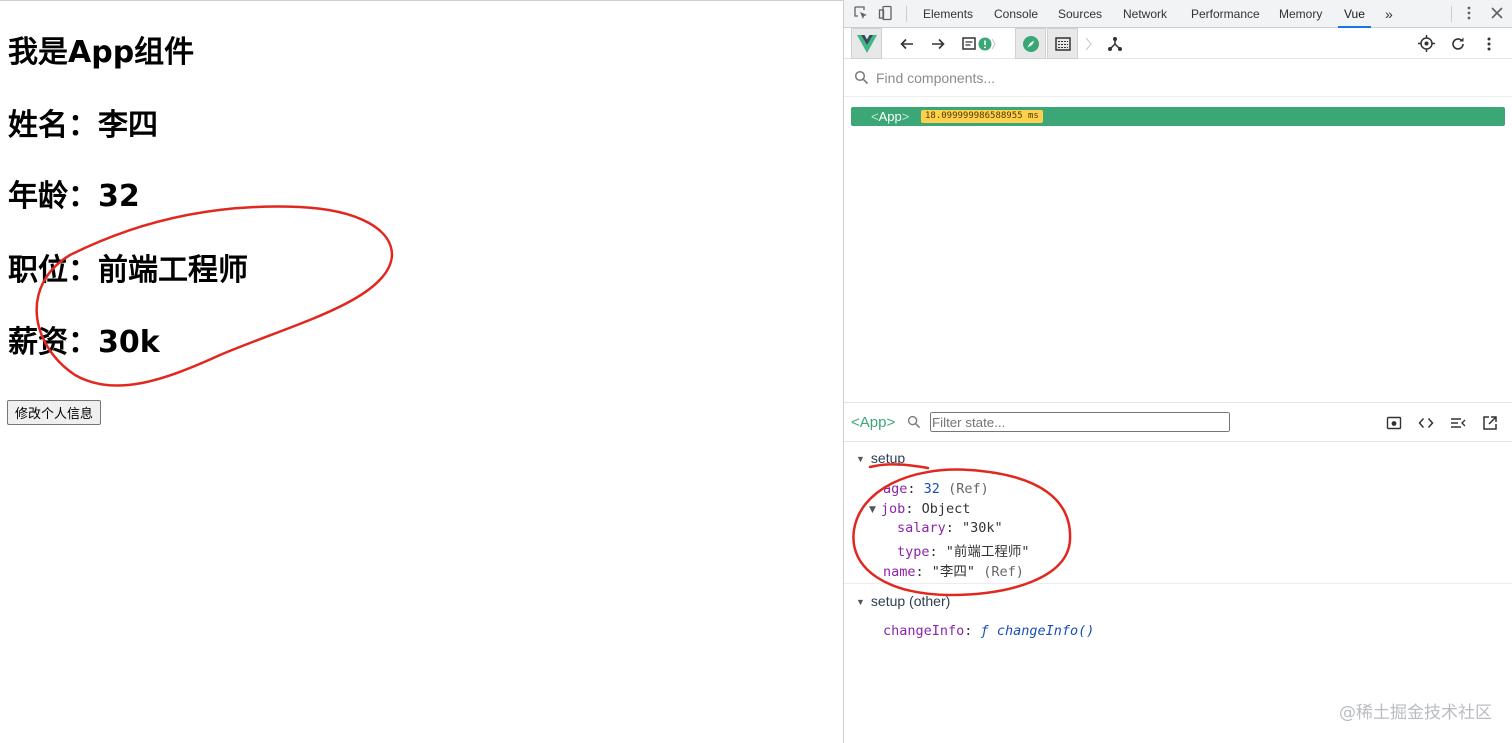 Image resolution: width=1512 pixels, height=743 pixels. I want to click on component-tree-icon, so click(1115, 43).